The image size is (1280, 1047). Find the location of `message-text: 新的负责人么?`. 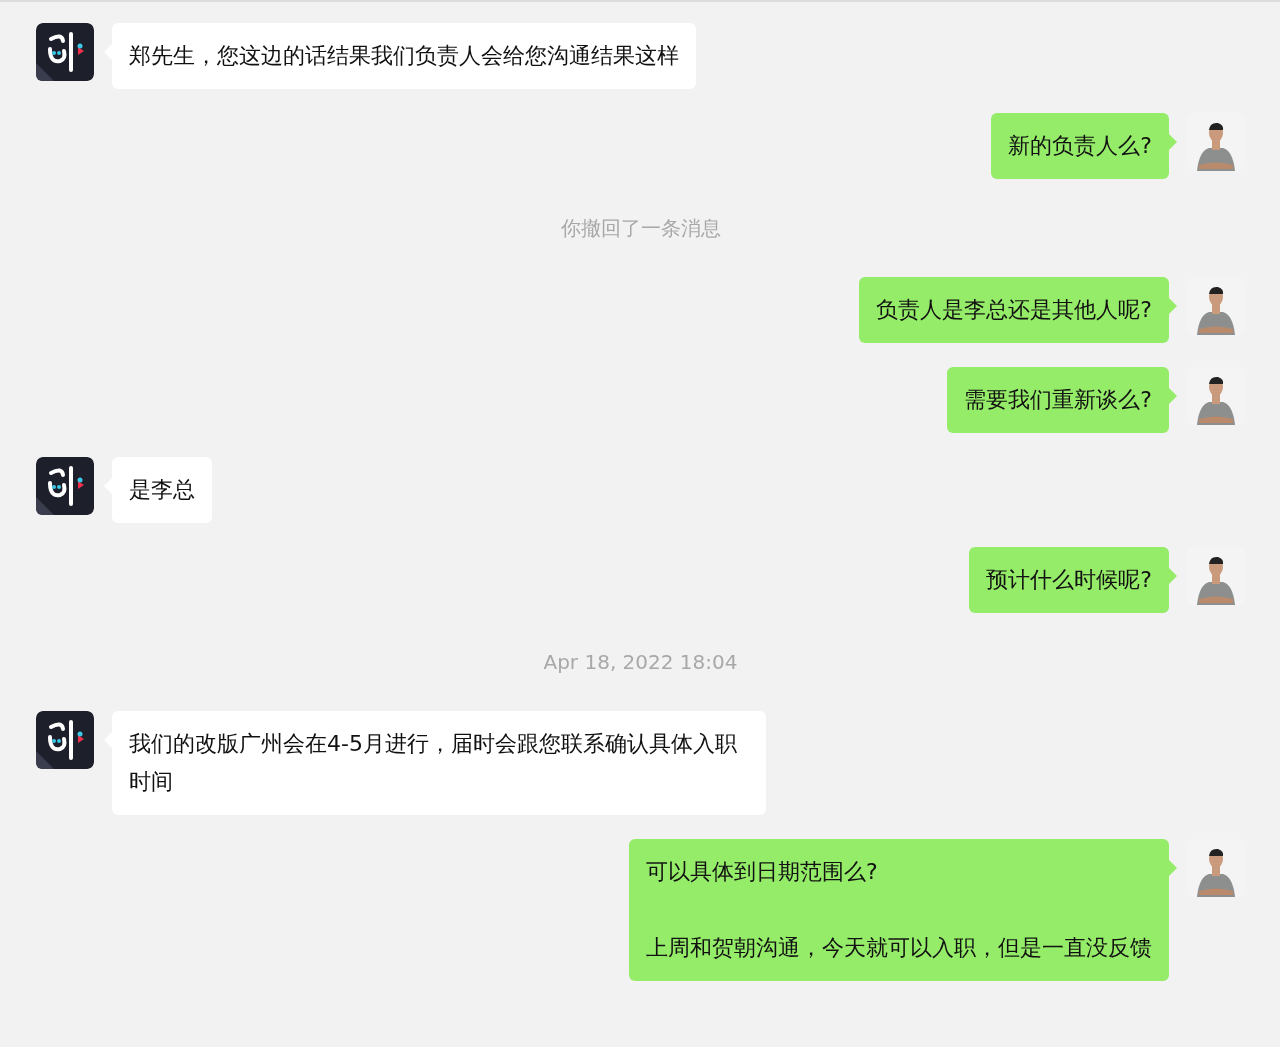

message-text: 新的负责人么? is located at coordinates (1080, 146).